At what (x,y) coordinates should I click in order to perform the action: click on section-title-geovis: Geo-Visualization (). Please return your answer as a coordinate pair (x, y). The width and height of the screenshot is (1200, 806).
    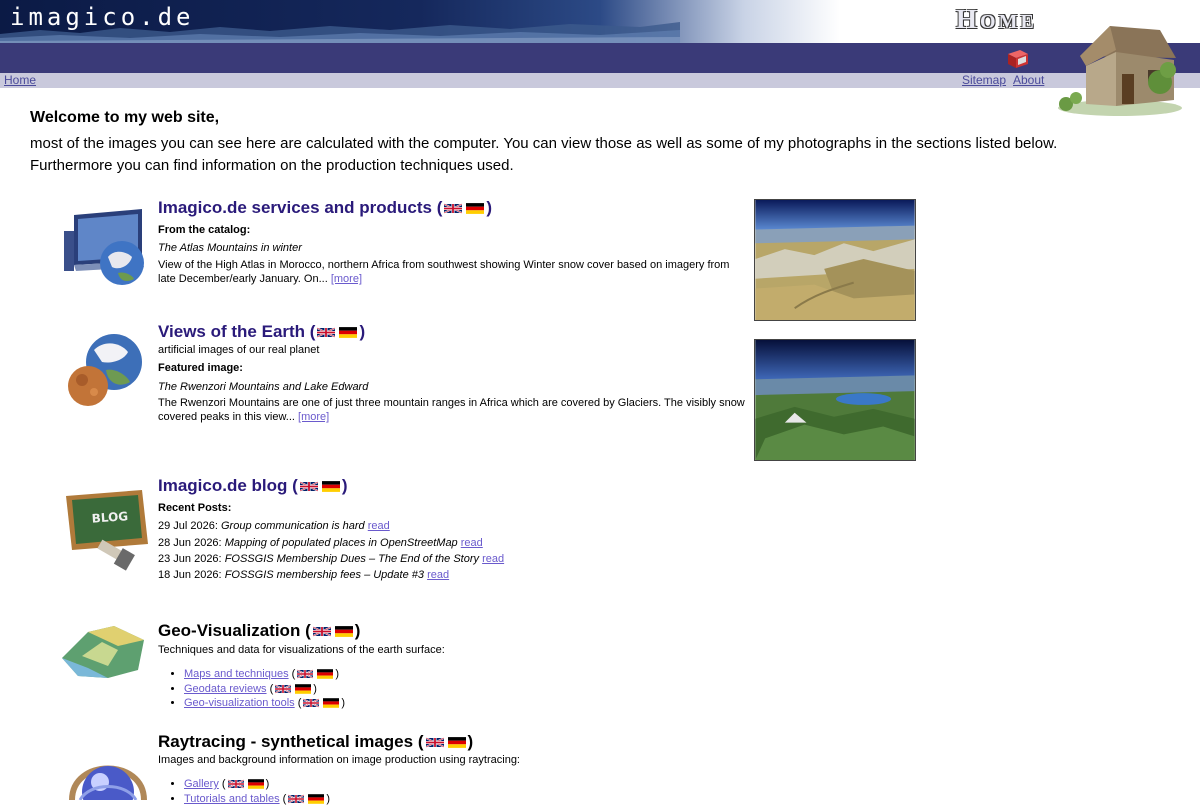
    Looking at the image, I should click on (259, 631).